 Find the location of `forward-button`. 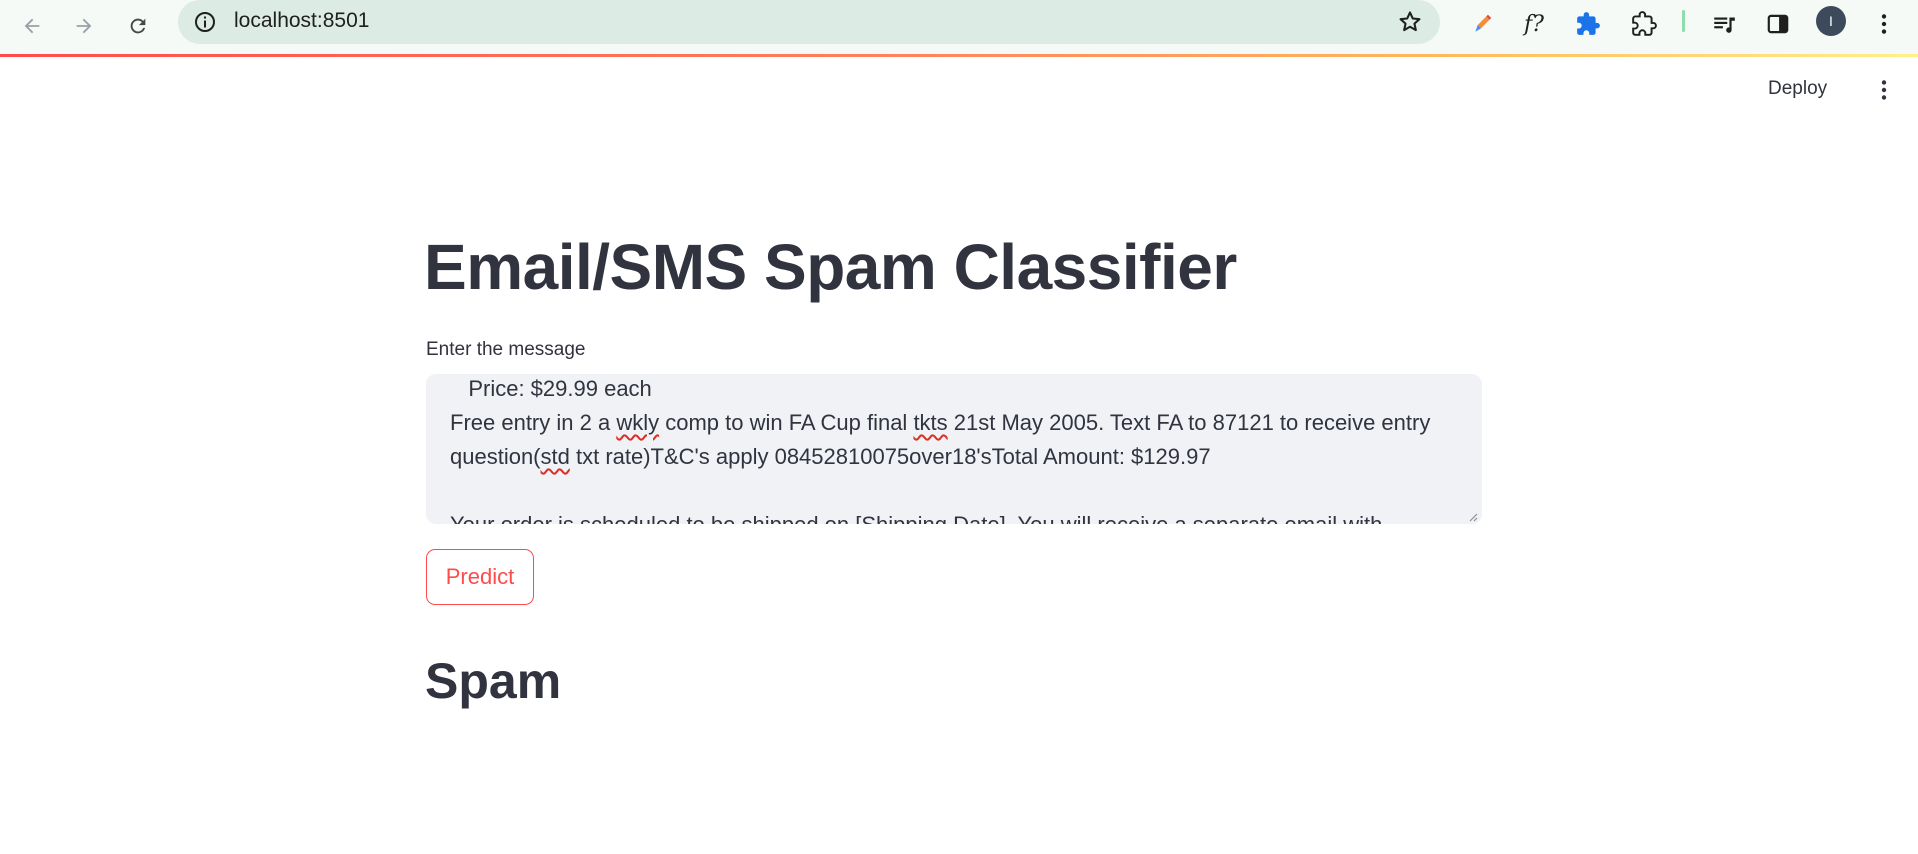

forward-button is located at coordinates (84, 26).